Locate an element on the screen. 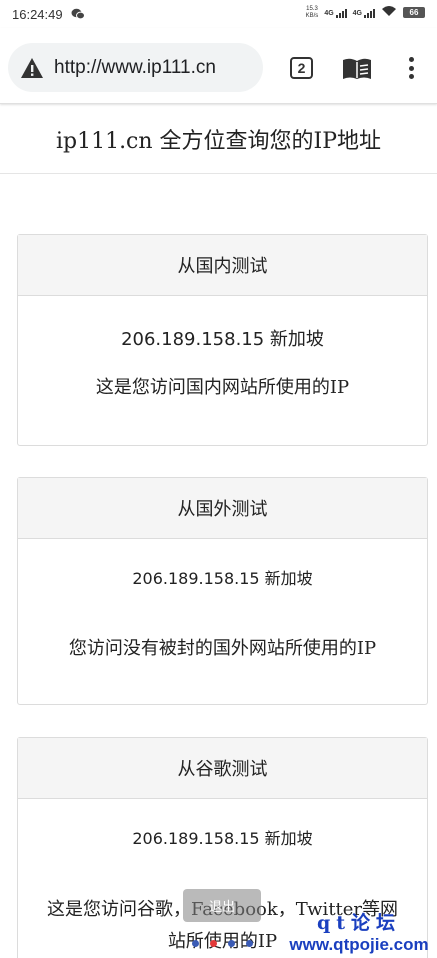 The height and width of the screenshot is (958, 437). watermark: qt论坛 www.qtpojie.com is located at coordinates (359, 931).